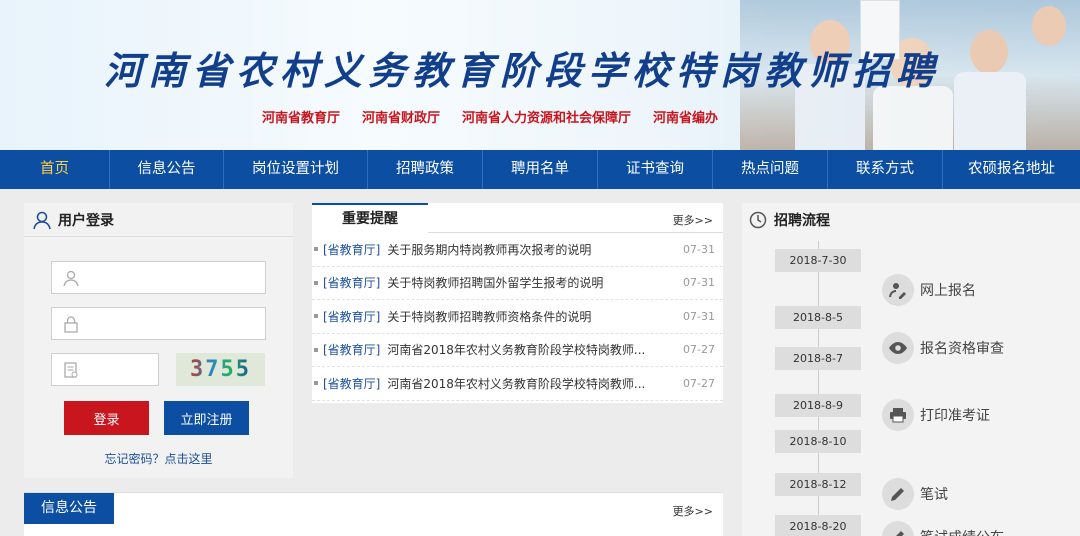  I want to click on nav-certificate: 证书查询, so click(655, 169).